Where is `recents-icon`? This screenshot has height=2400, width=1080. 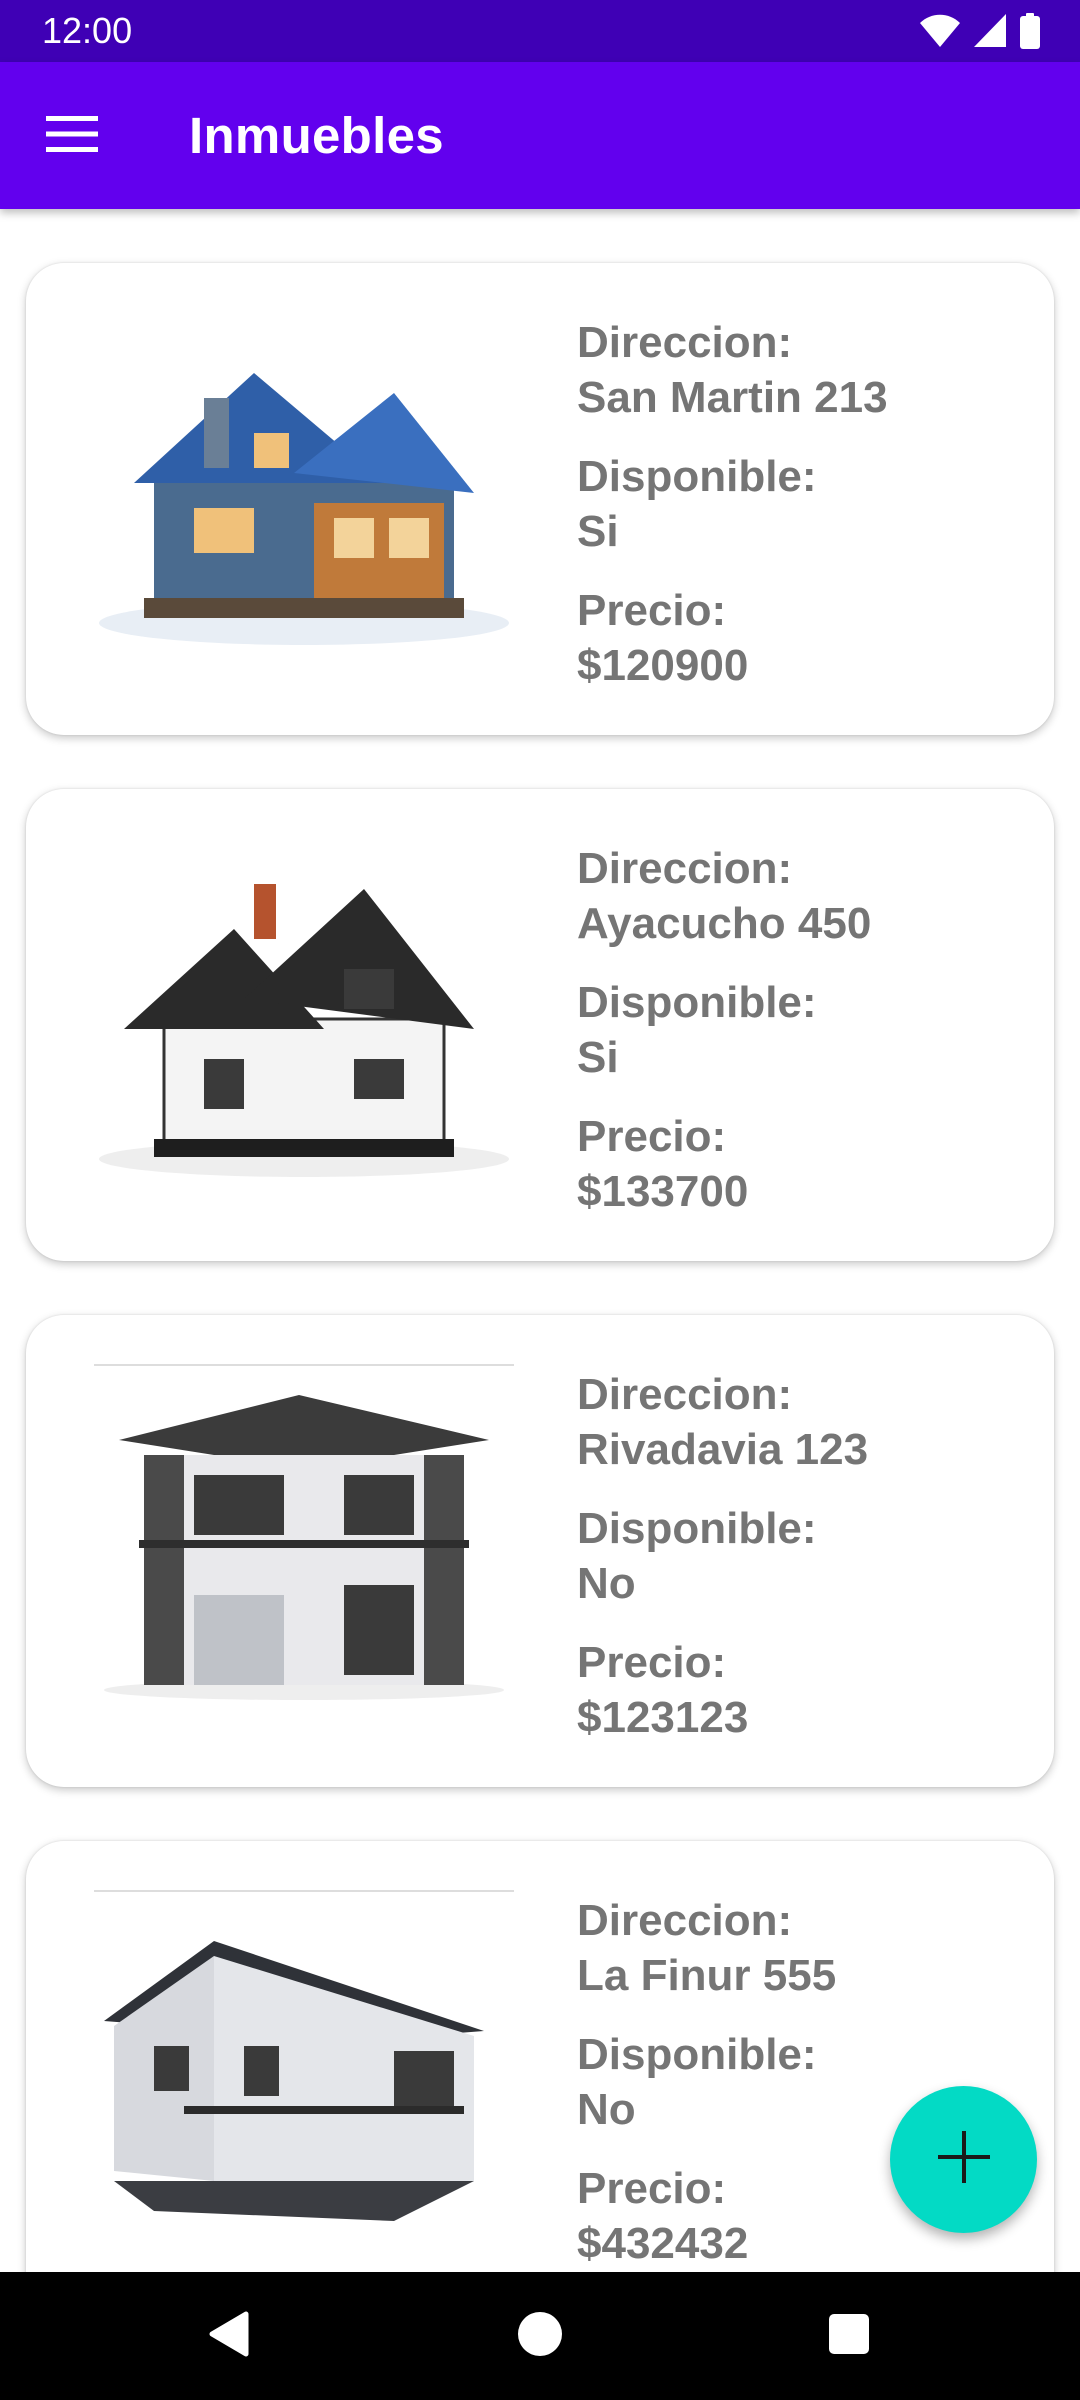
recents-icon is located at coordinates (849, 2336).